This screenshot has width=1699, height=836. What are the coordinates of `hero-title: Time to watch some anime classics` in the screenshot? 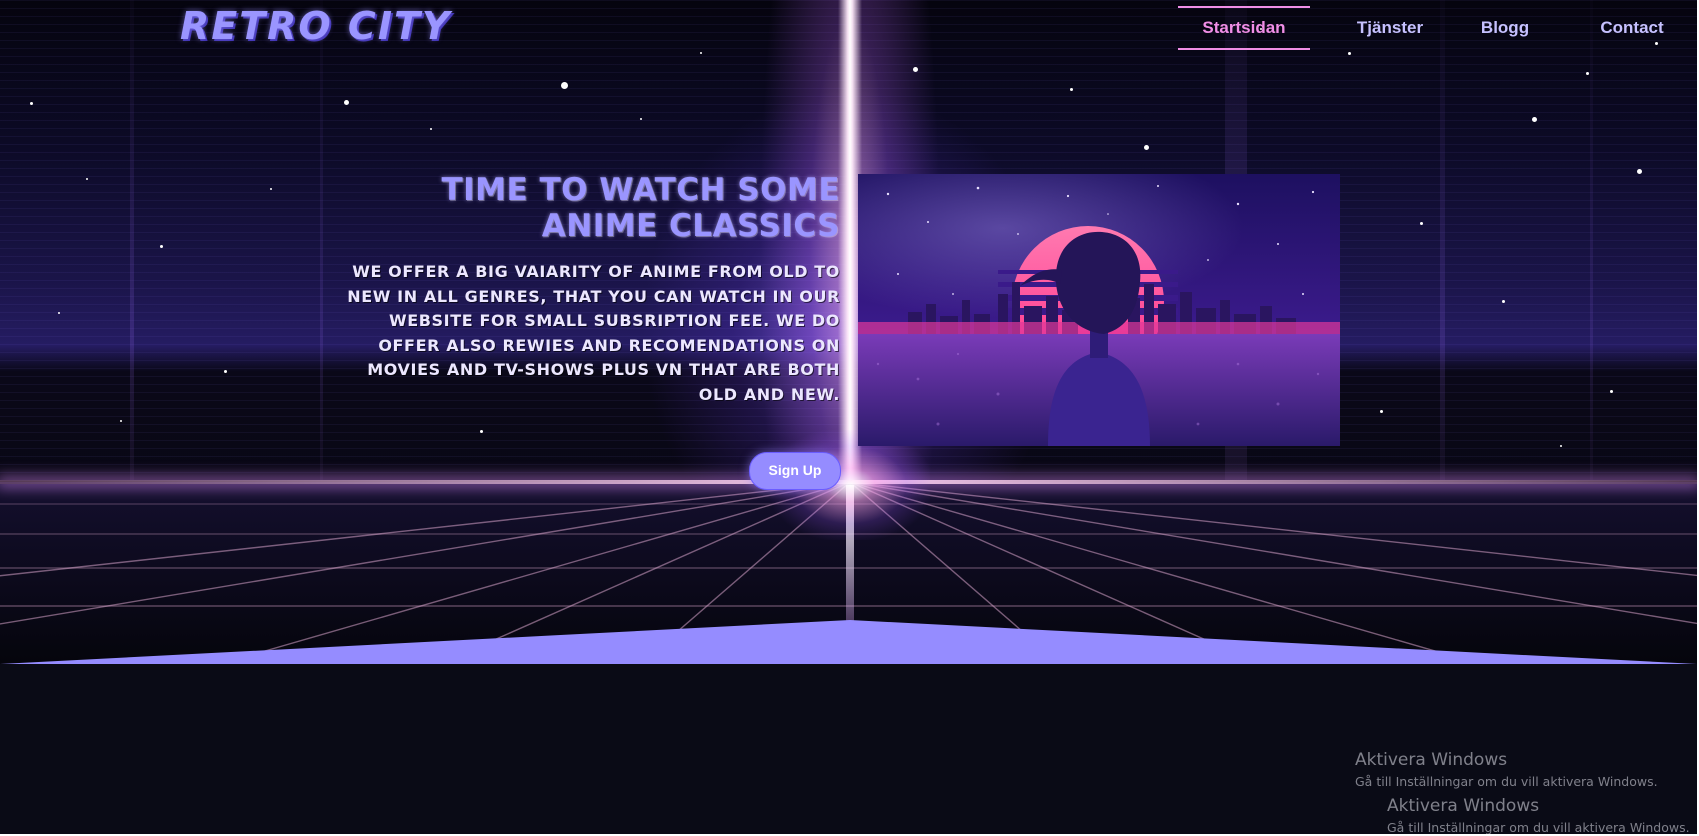 It's located at (640, 208).